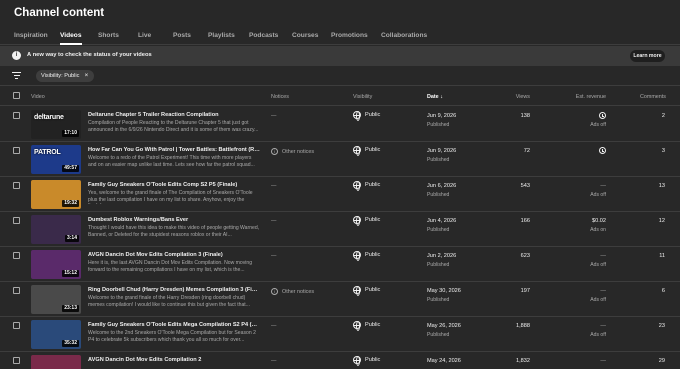 This screenshot has width=680, height=369. What do you see at coordinates (523, 97) in the screenshot?
I see `column-views: Views` at bounding box center [523, 97].